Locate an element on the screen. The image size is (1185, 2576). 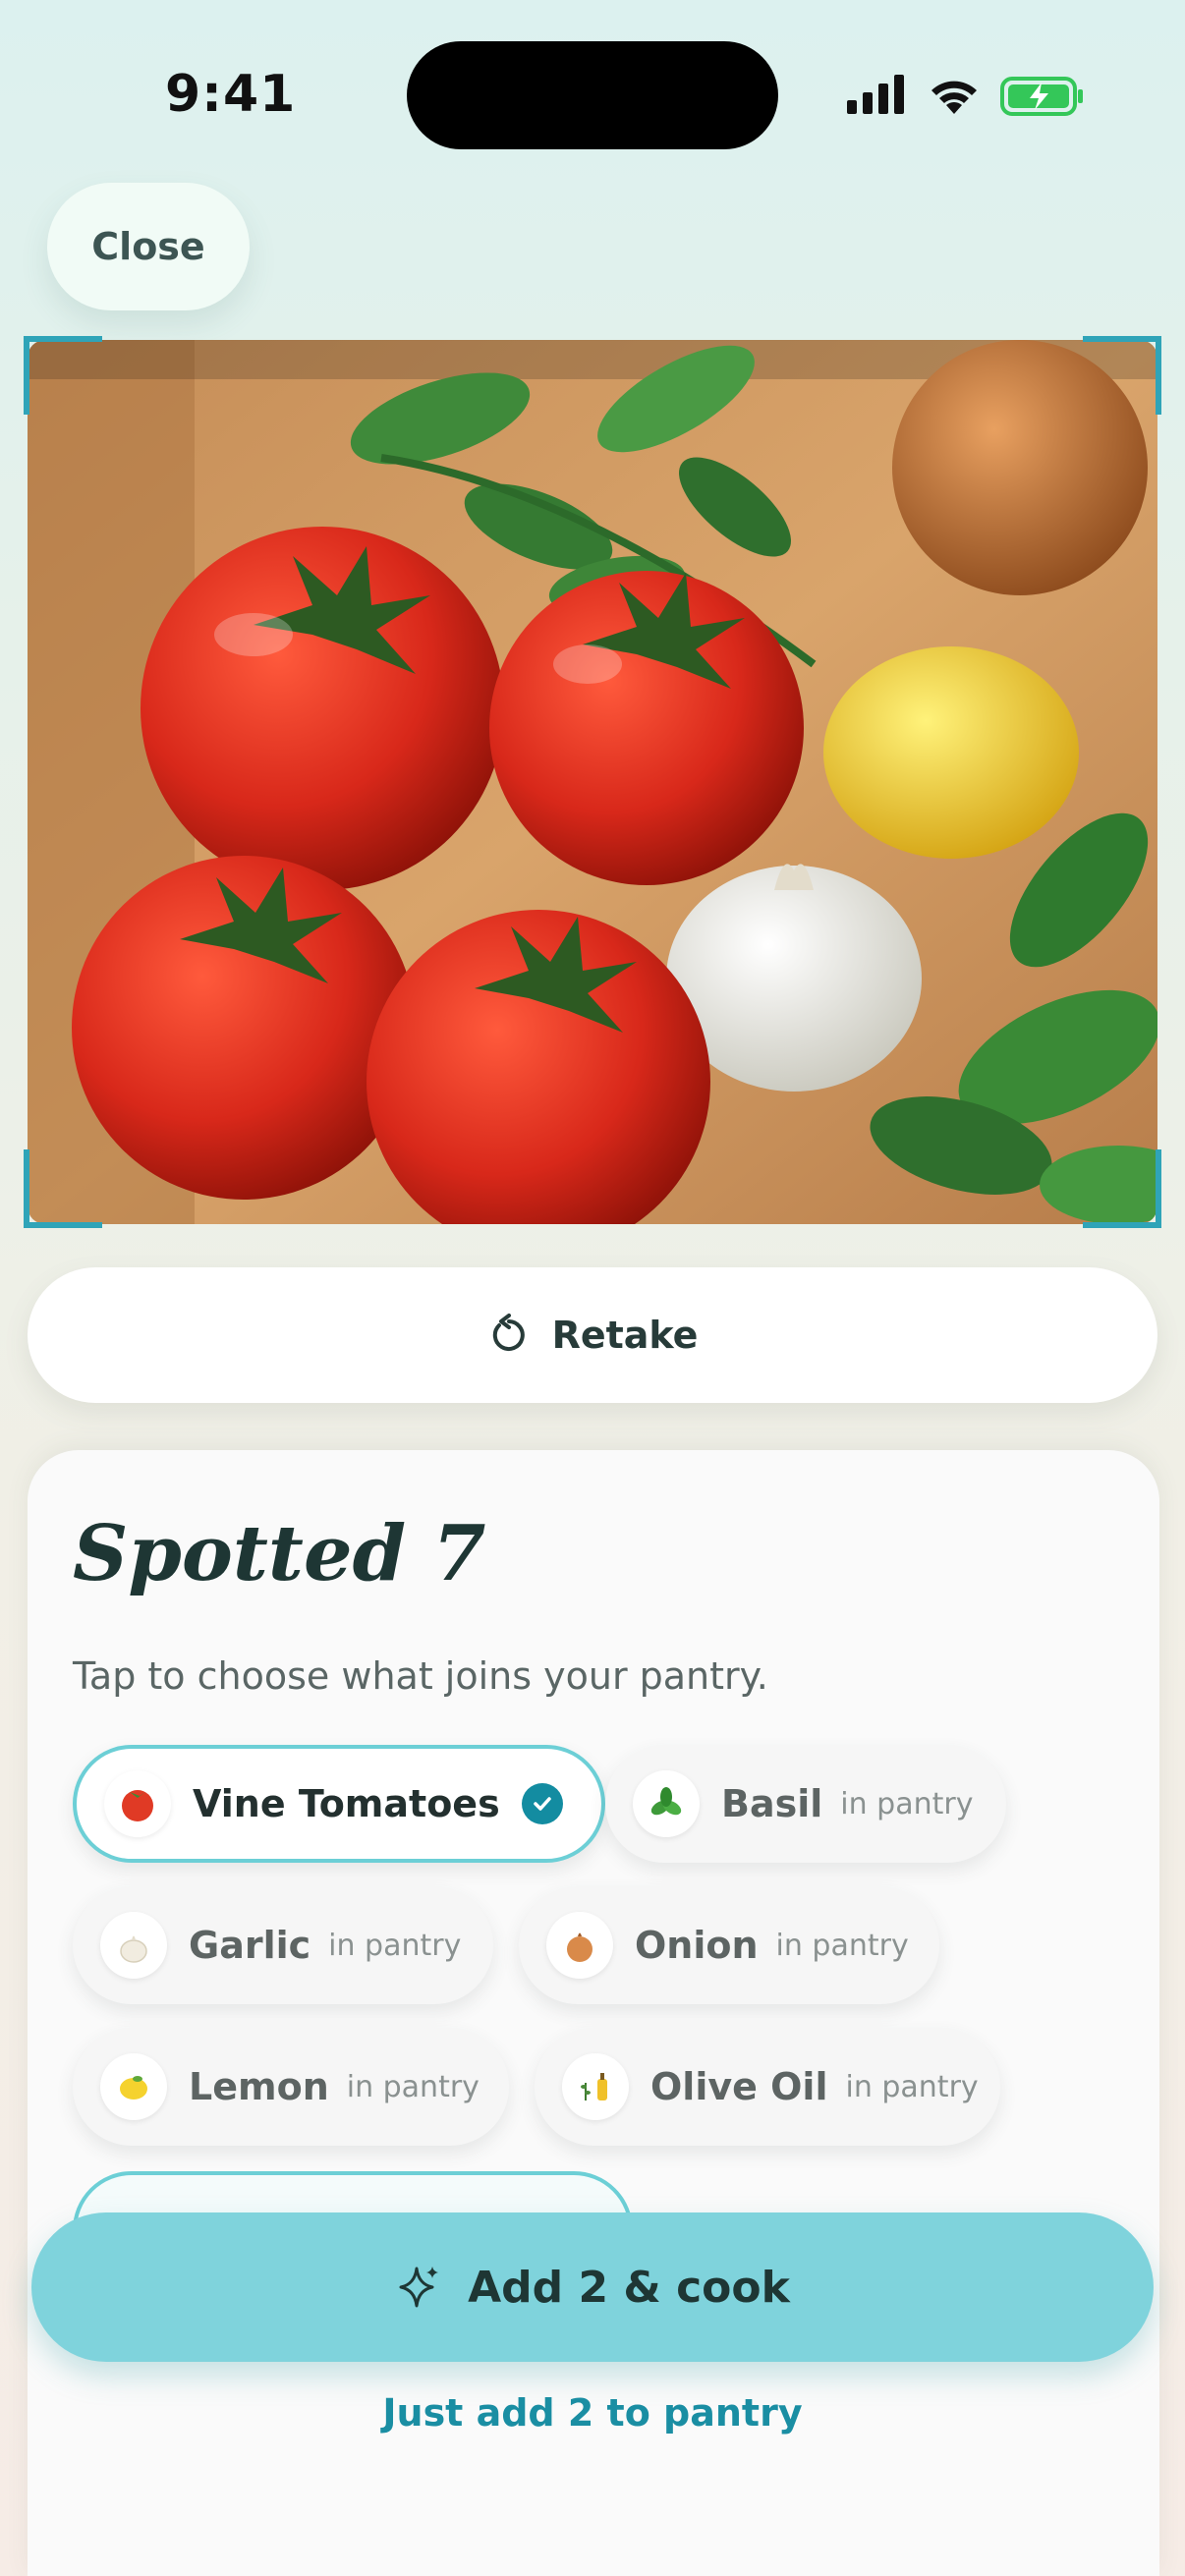
garlic-icon is located at coordinates (134, 1945).